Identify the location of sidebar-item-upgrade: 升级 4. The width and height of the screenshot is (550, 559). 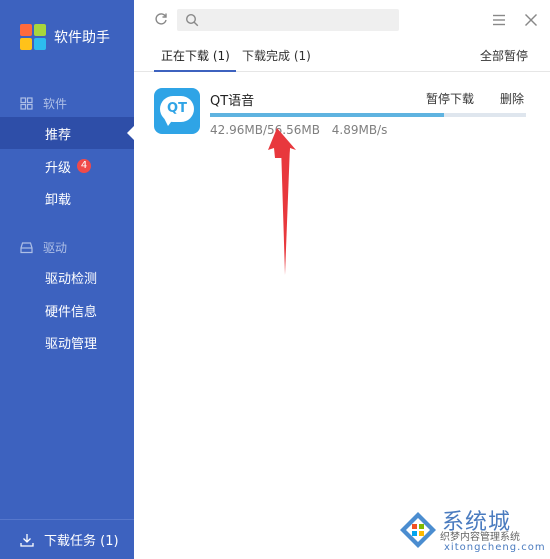
(67, 166).